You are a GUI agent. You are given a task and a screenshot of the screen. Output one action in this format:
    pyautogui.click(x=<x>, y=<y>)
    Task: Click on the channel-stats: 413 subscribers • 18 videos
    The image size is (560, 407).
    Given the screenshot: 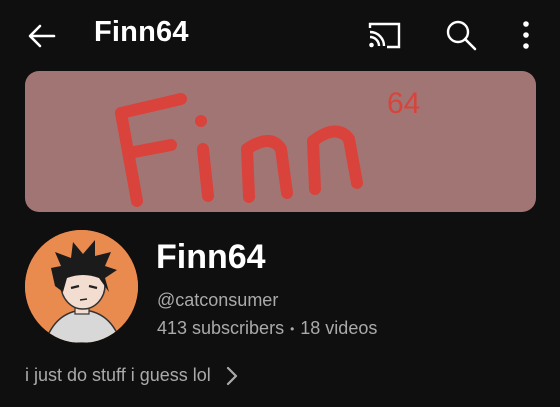 What is the action you would take?
    pyautogui.click(x=267, y=328)
    